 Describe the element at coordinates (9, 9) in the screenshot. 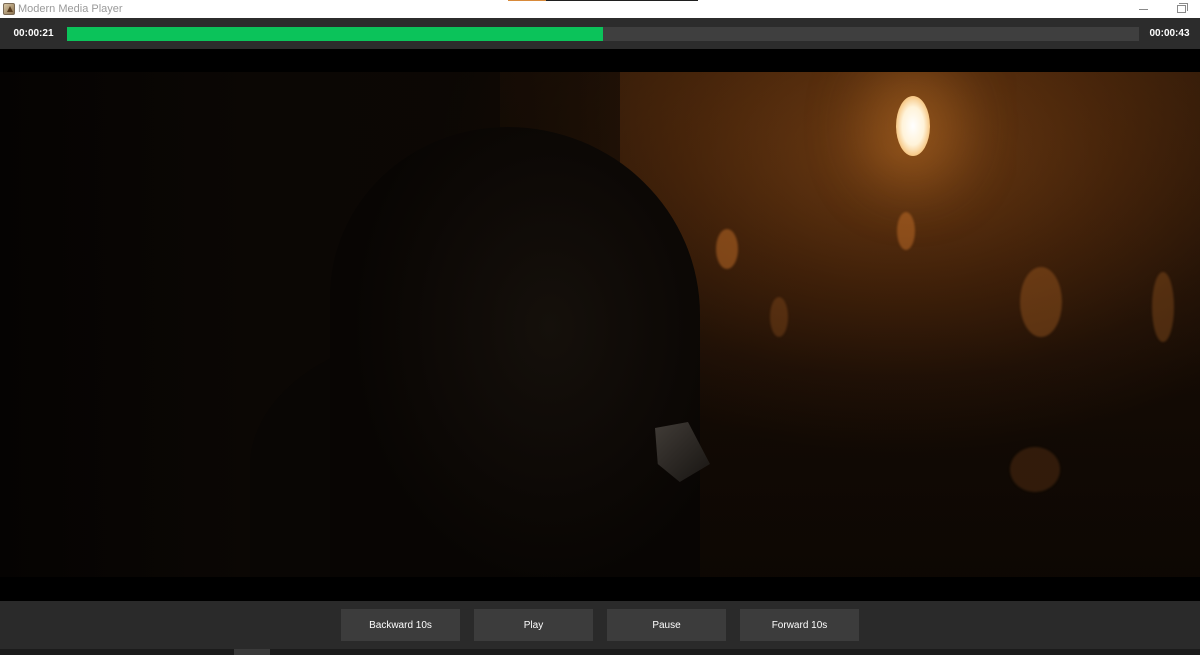

I see `app-icon` at that location.